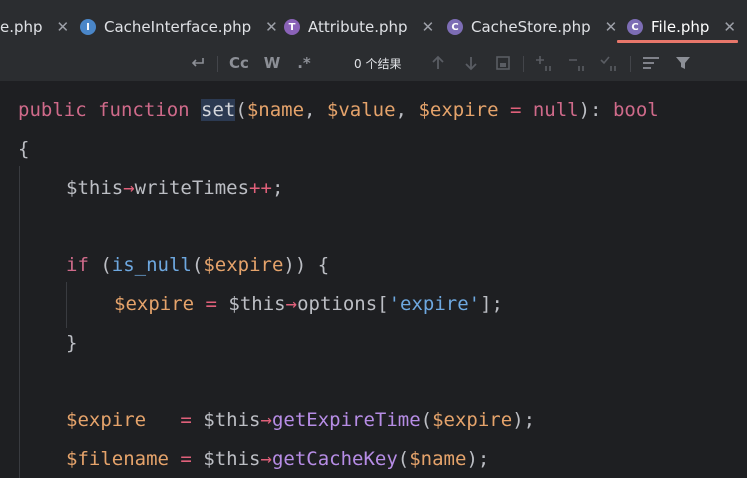  I want to click on tab-cachestore-php: C CacheStore.php ✕, so click(532, 27).